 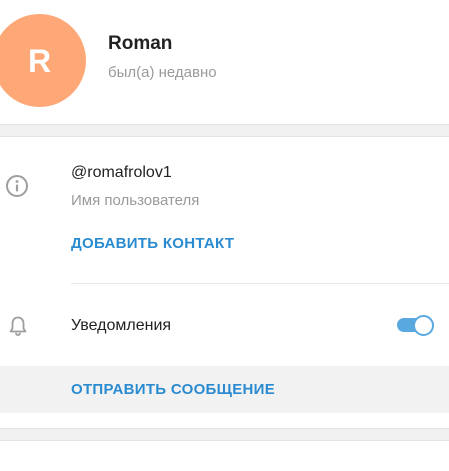 I want to click on profile-status: был(а) недавно, so click(x=162, y=72).